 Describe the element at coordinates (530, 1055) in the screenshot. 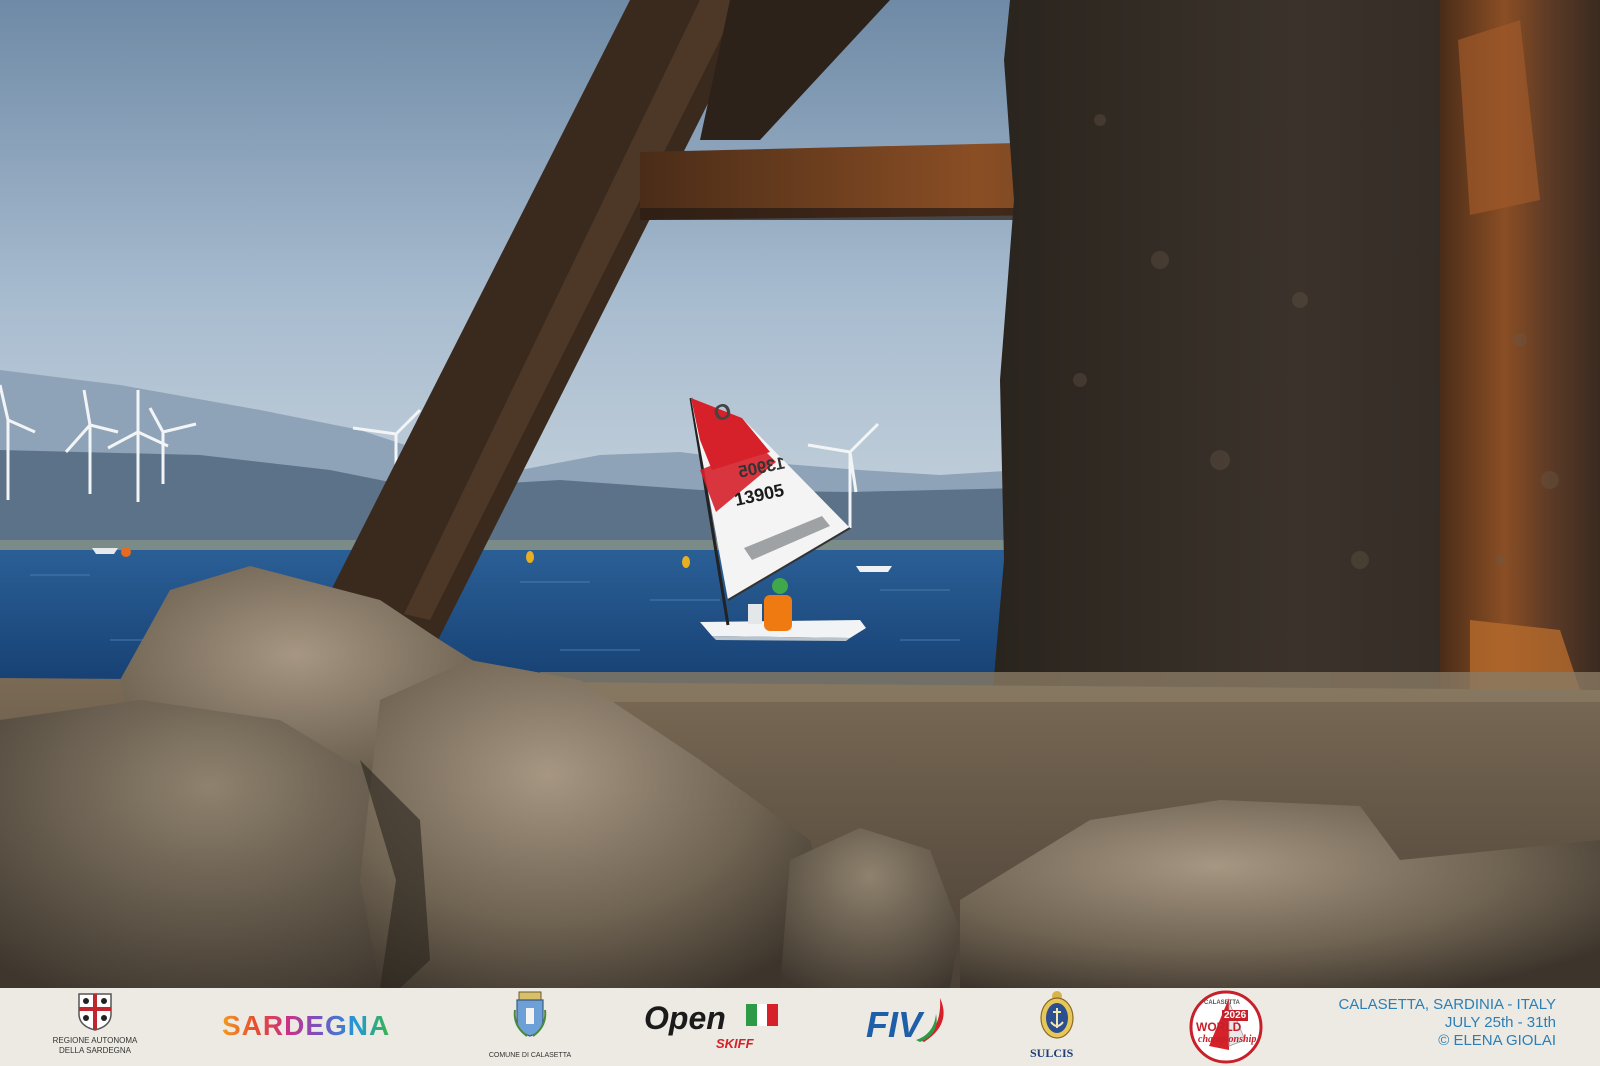

I see `comune-caption: COMUNE DI CALASETTA` at that location.